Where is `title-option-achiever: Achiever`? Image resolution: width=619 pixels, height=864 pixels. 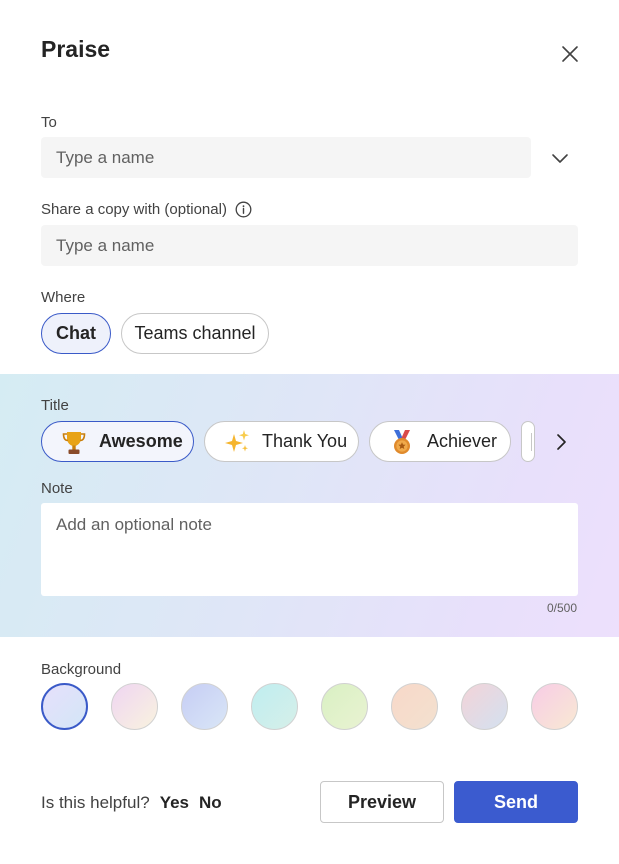
title-option-achiever: Achiever is located at coordinates (440, 441).